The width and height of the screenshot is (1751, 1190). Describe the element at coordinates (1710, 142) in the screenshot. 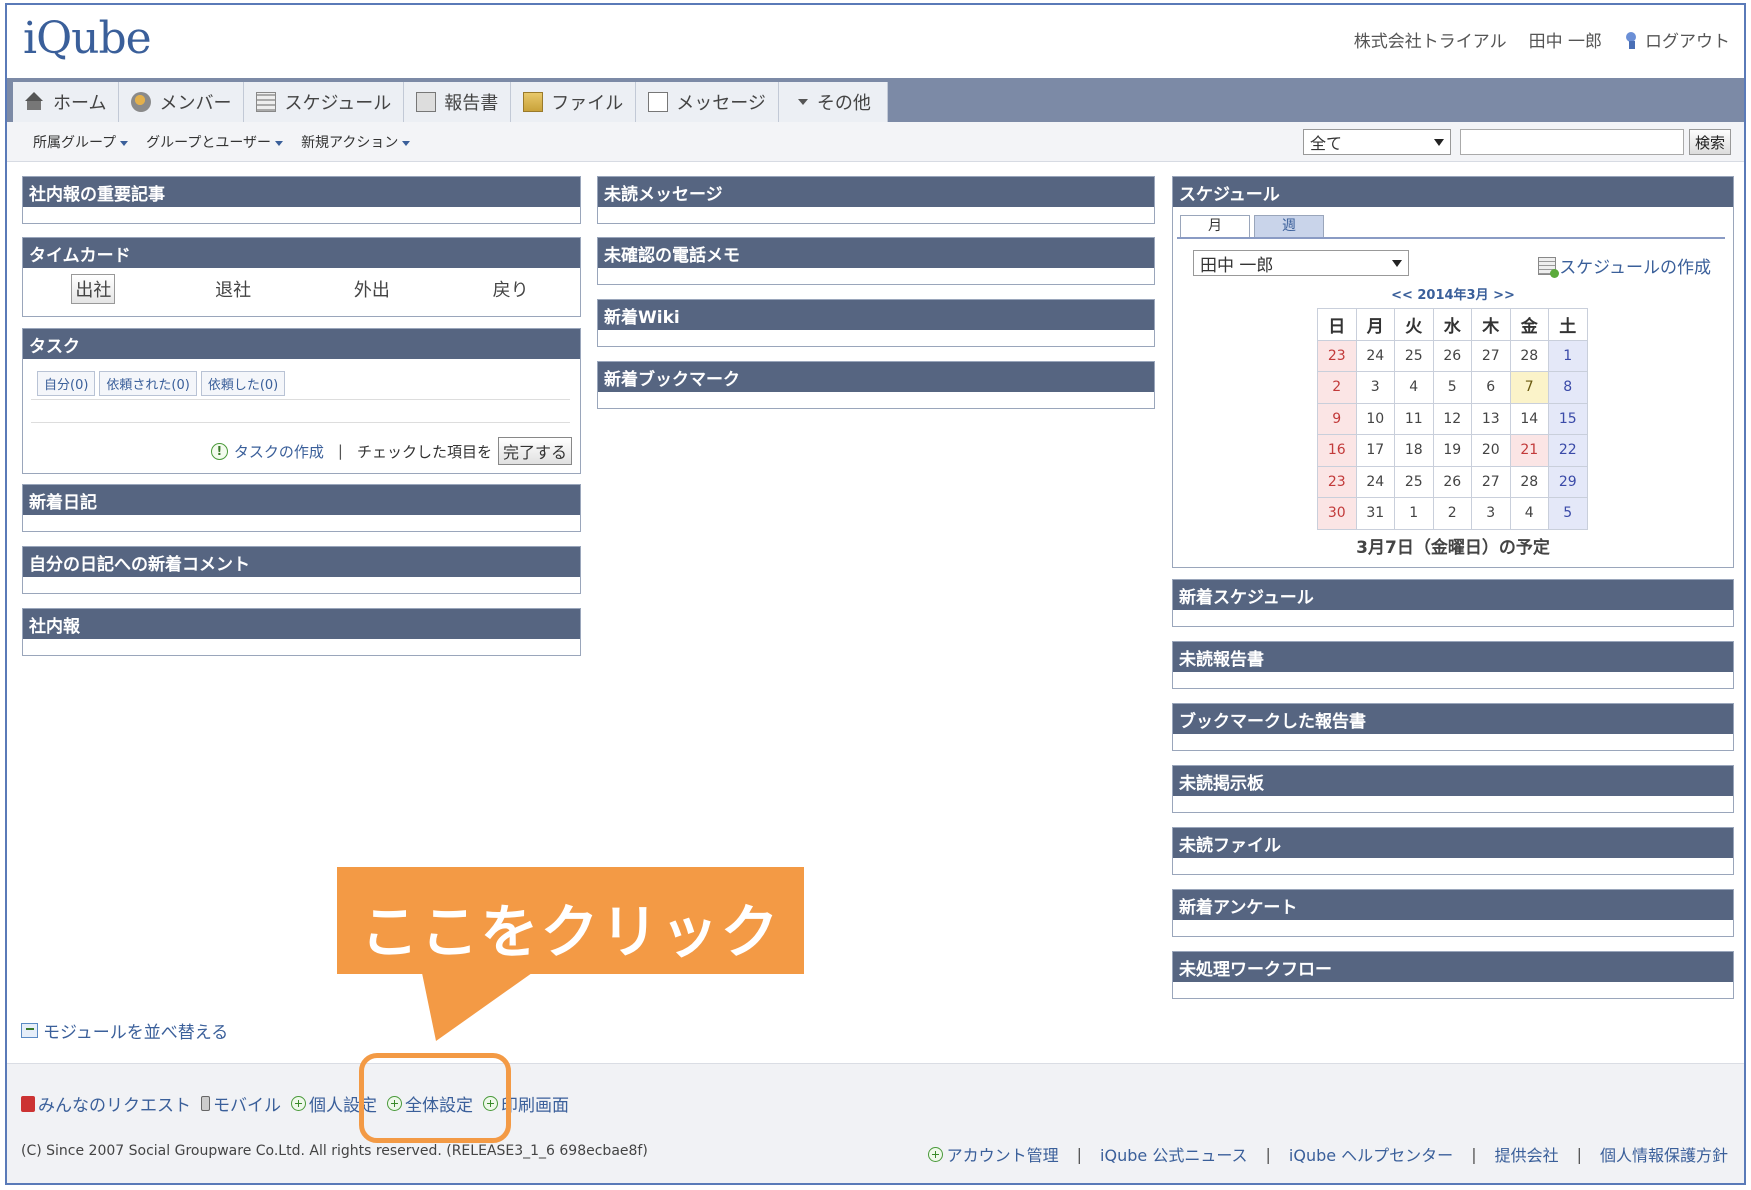

I see `search-button: 検索` at that location.